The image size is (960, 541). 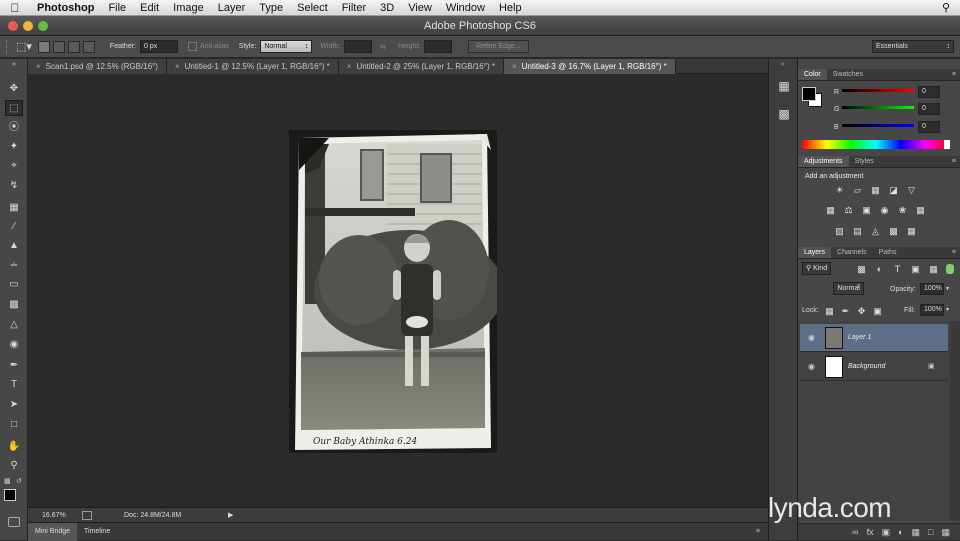 What do you see at coordinates (874, 338) in the screenshot?
I see `layer-row-layer-1: ◉ Layer 1` at bounding box center [874, 338].